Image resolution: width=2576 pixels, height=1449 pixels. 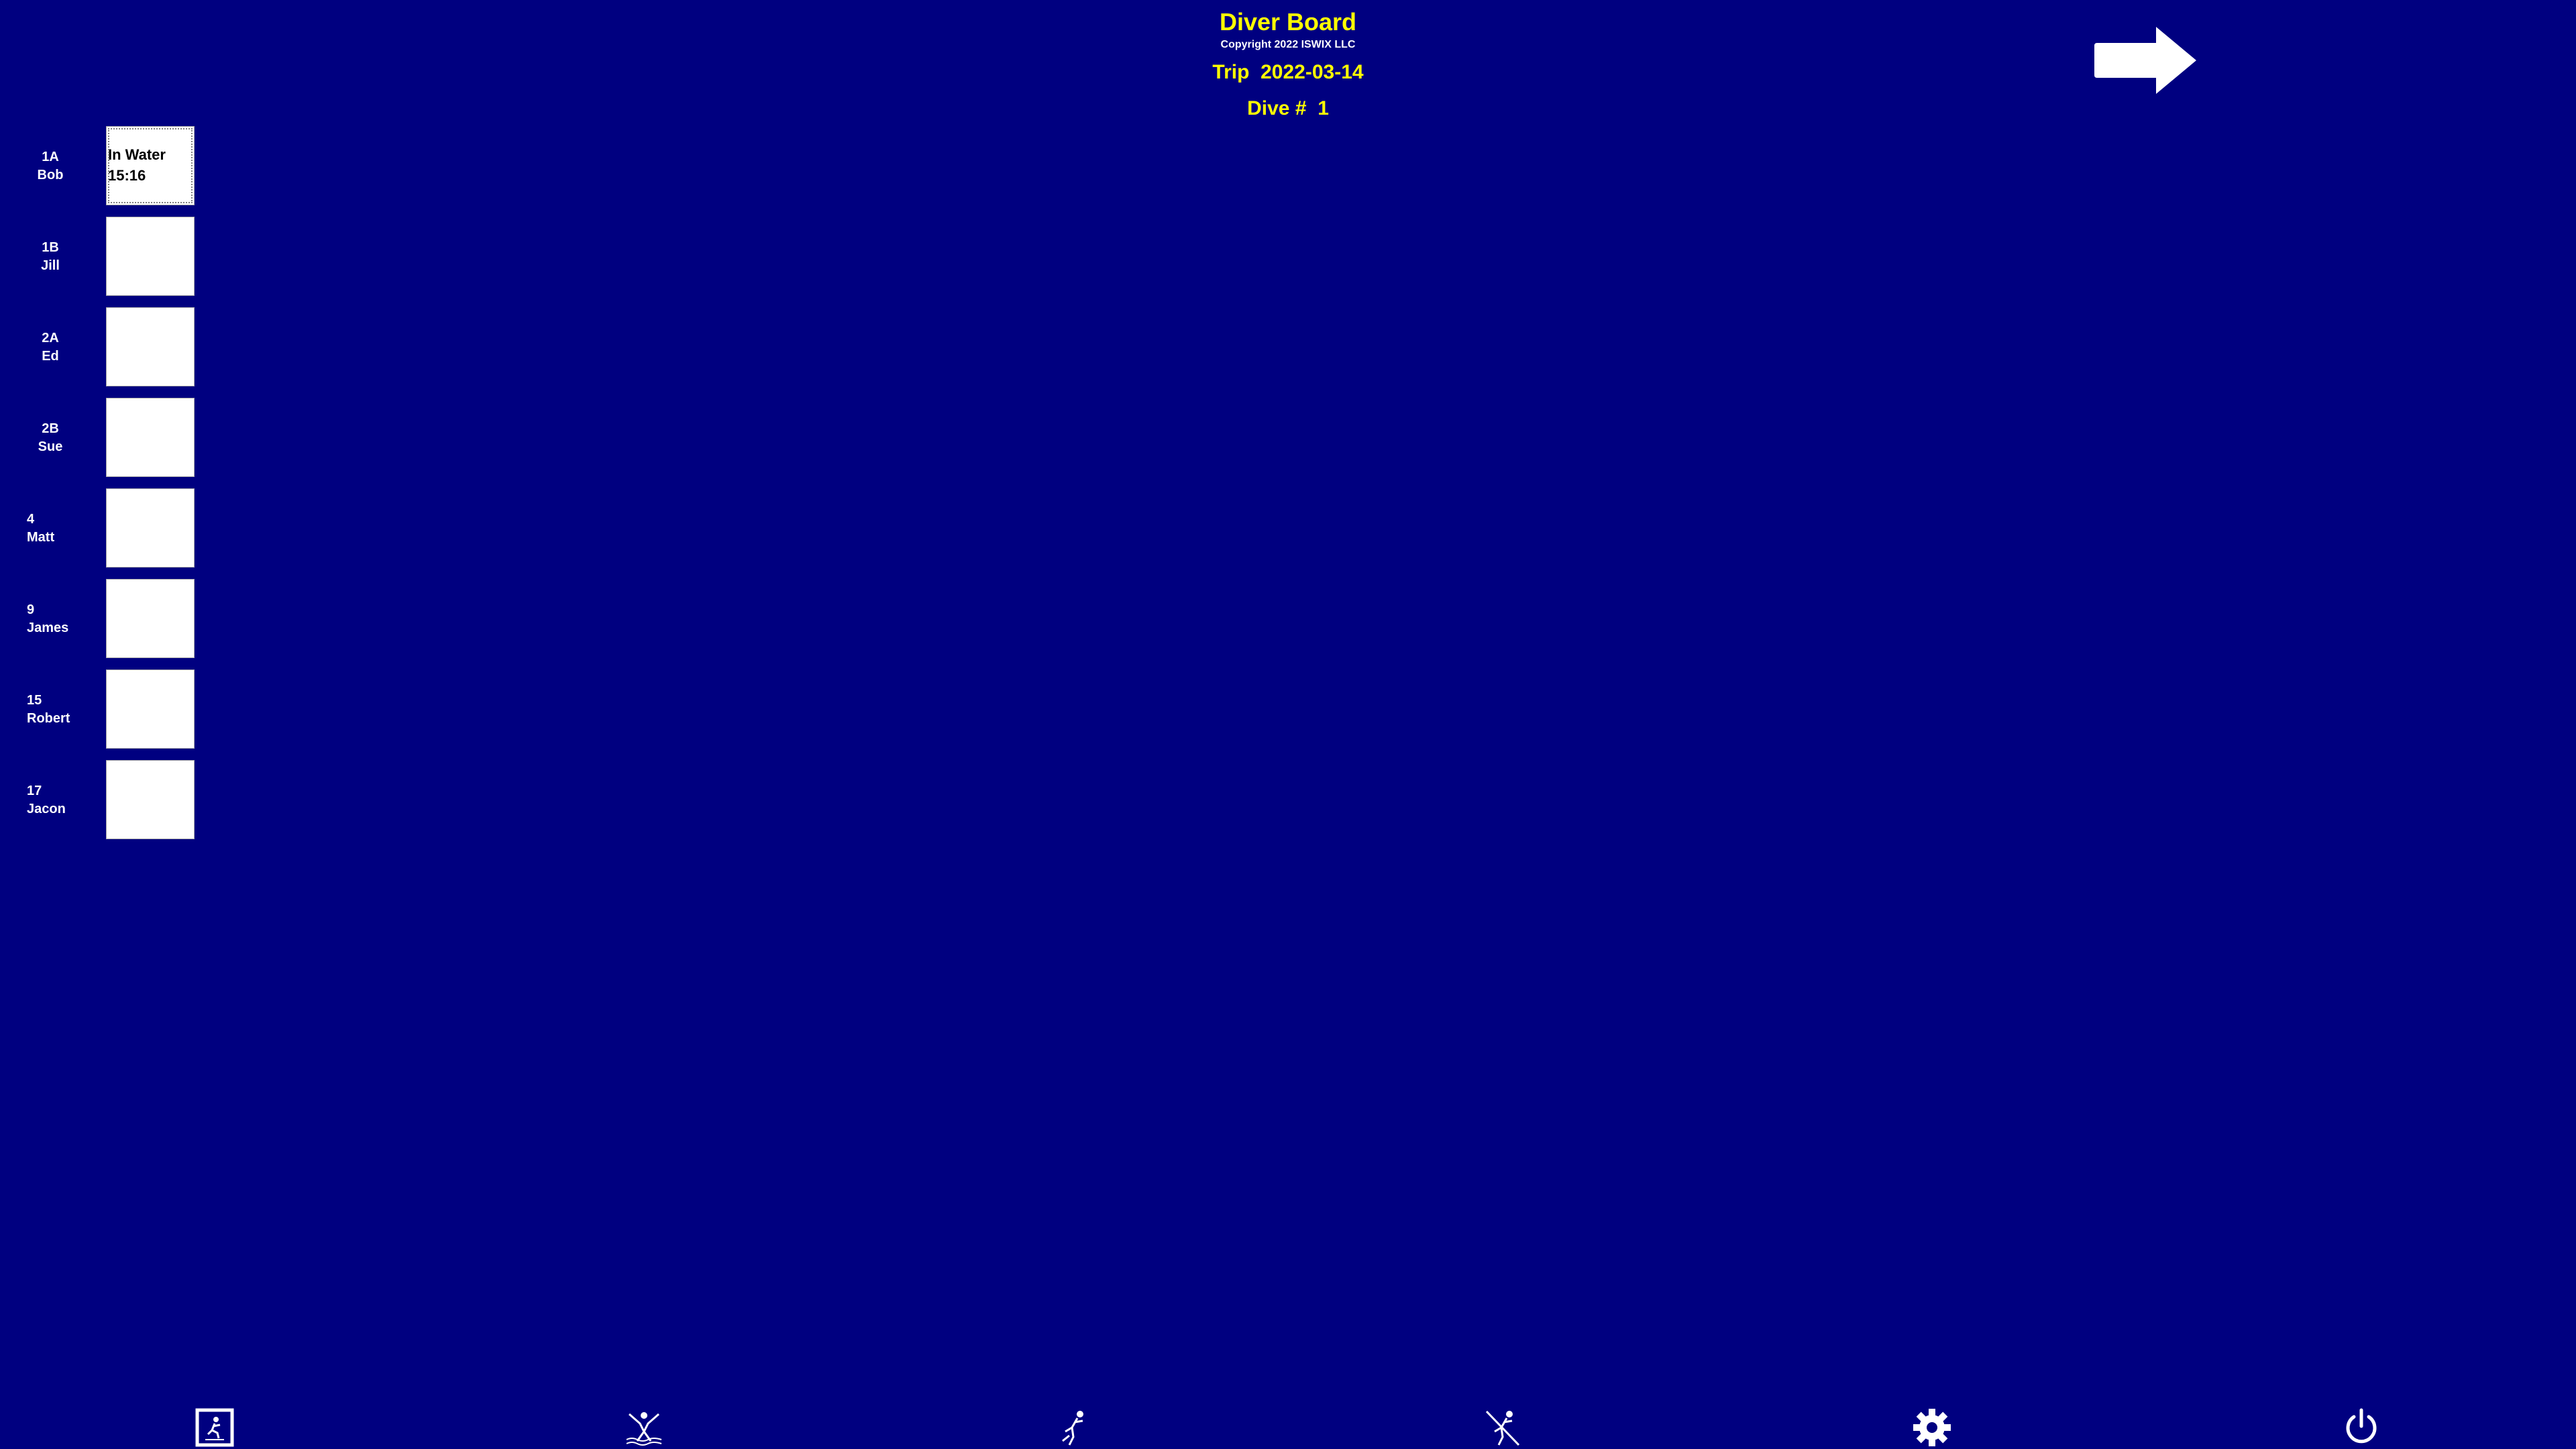 What do you see at coordinates (31, 519) in the screenshot?
I see `diver-id: 4` at bounding box center [31, 519].